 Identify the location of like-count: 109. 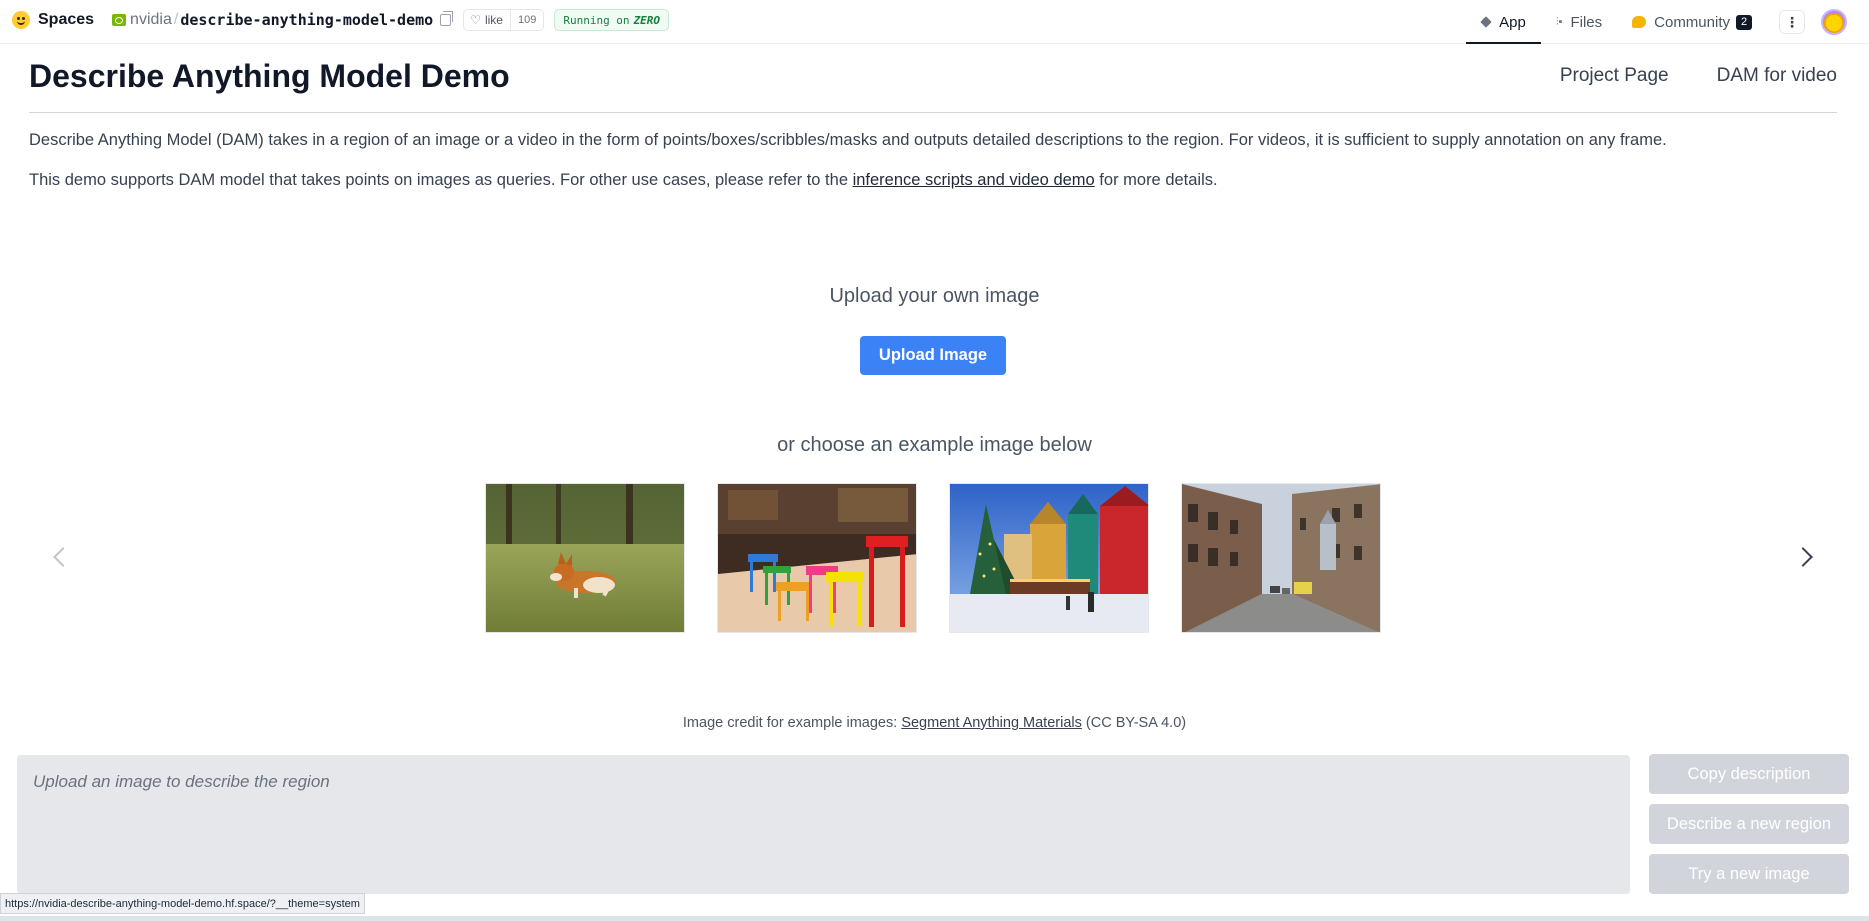
(526, 20).